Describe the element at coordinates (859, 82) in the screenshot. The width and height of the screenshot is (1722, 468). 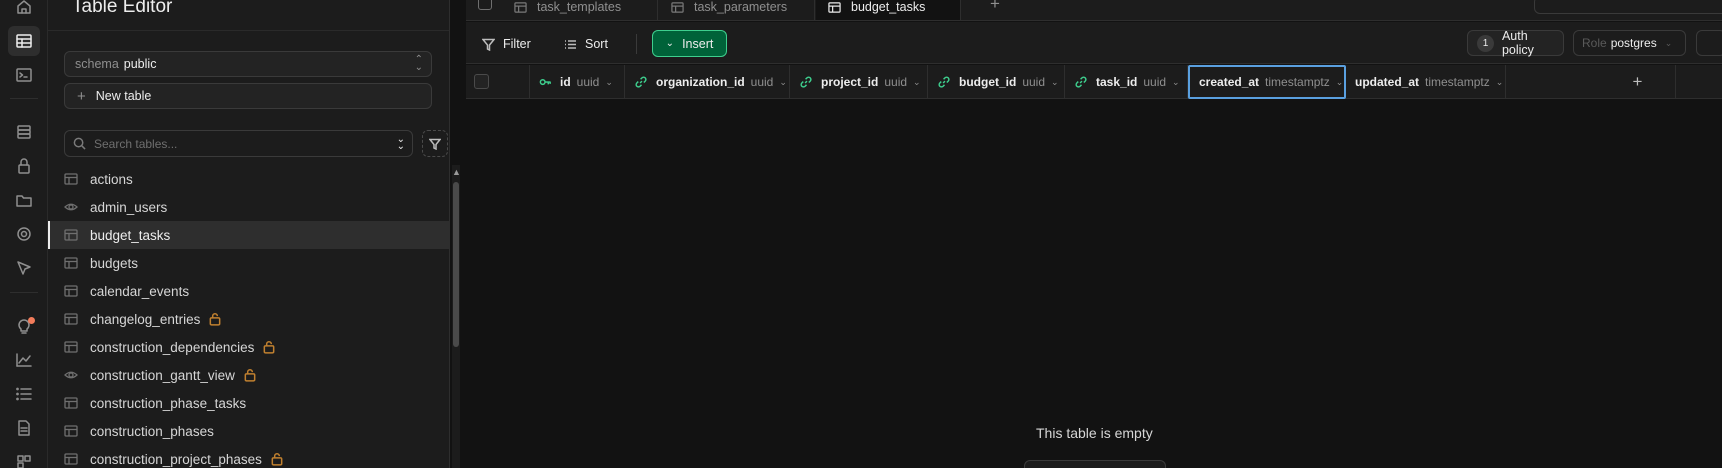
I see `column-header-project-id: project_id uuid ⌄` at that location.